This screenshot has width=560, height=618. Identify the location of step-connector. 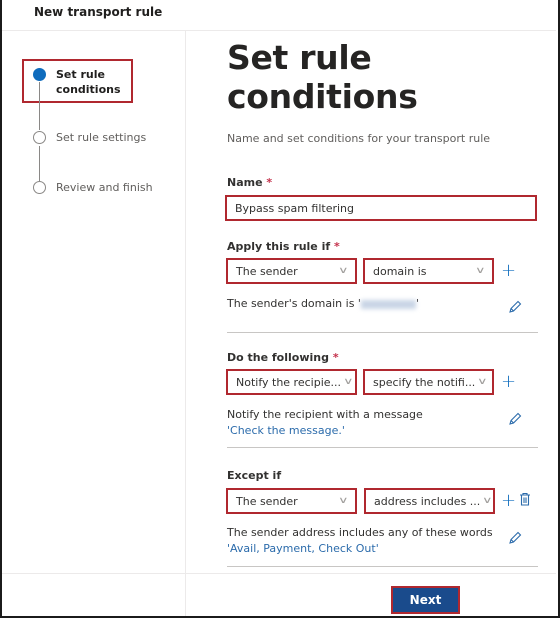
(39, 163).